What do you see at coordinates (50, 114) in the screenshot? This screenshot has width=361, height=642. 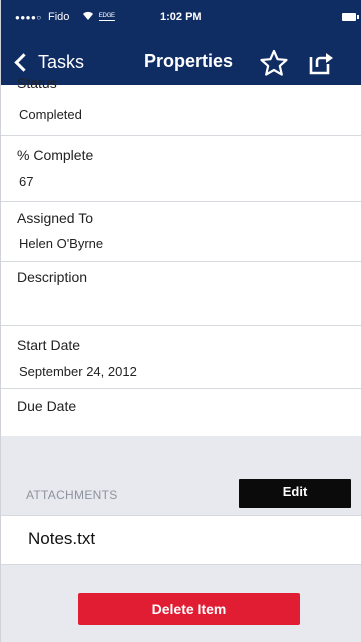 I see `status-value: Completed` at bounding box center [50, 114].